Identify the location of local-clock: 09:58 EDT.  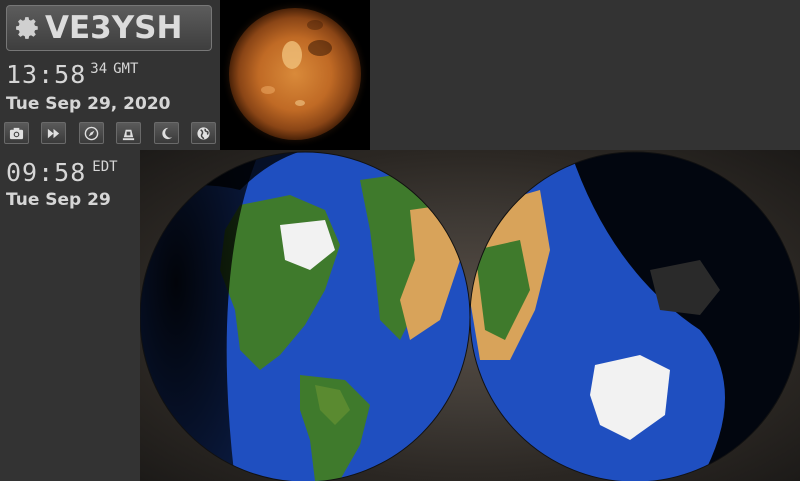
(62, 172).